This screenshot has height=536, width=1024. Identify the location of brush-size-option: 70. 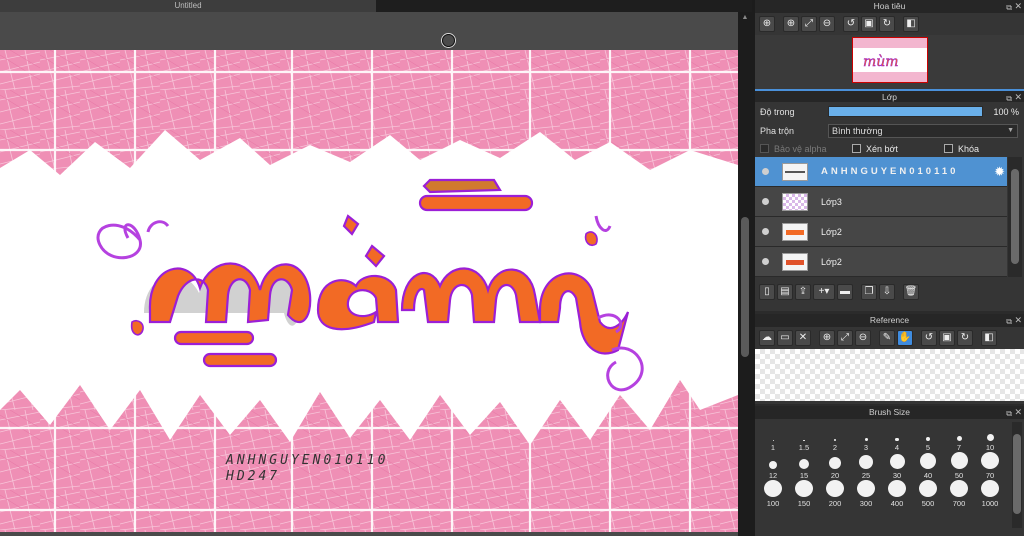
(990, 466).